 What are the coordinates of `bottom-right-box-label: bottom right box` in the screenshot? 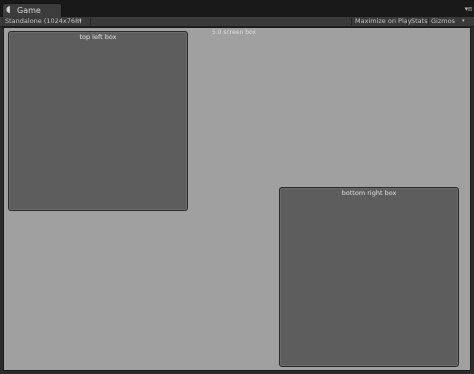 It's located at (369, 193).